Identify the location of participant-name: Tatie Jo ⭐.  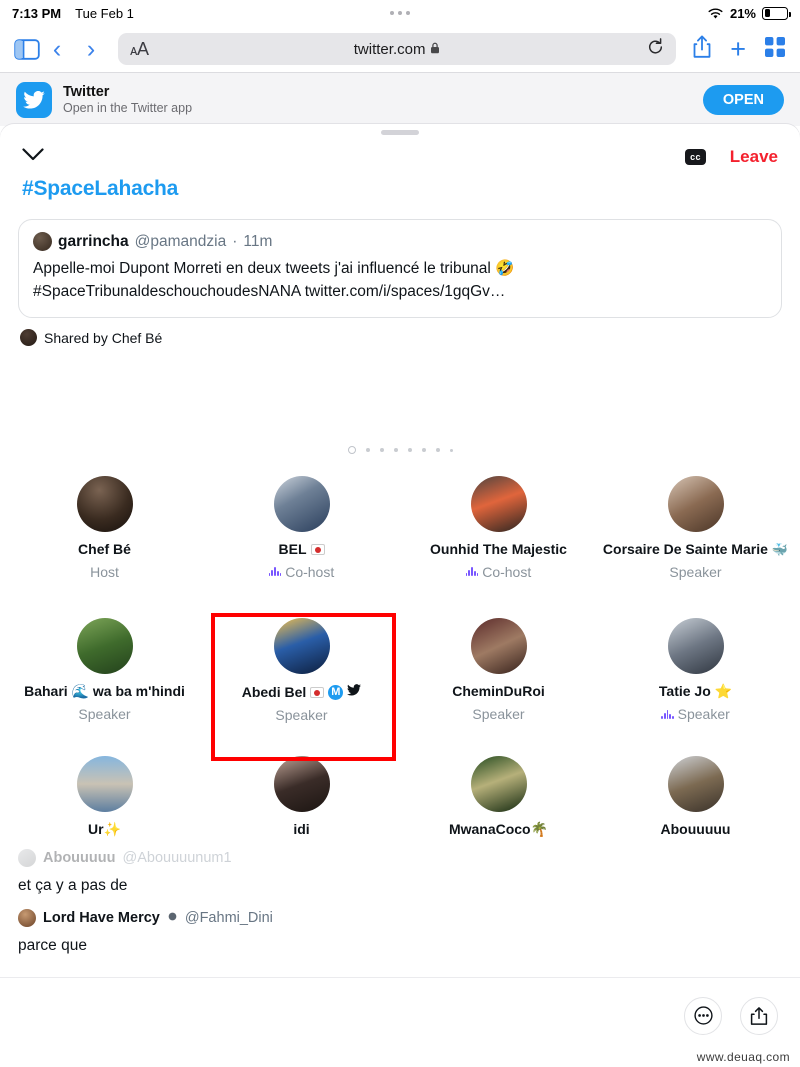
(695, 691).